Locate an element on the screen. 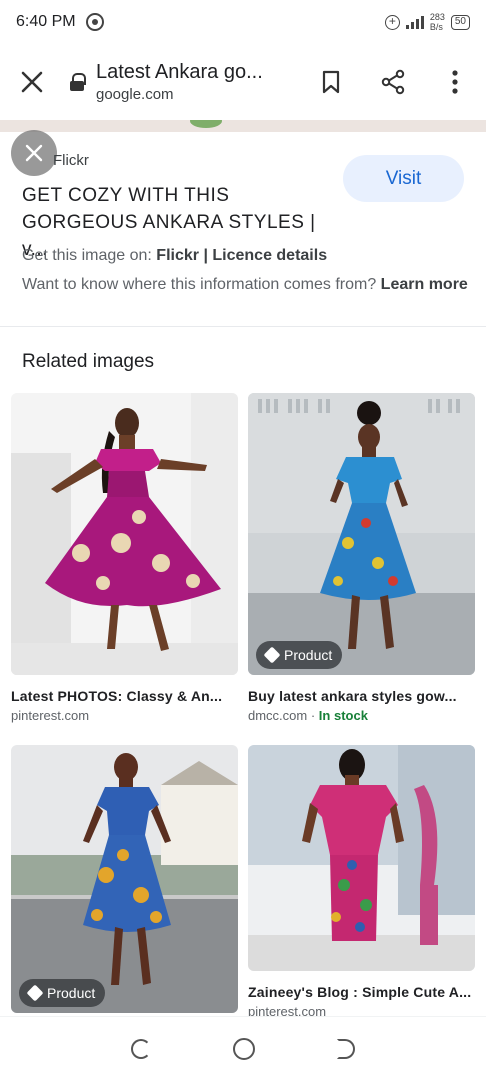 Image resolution: width=486 pixels, height=1080 pixels. browser-toolbar: Latest Ankara go... google.com is located at coordinates (243, 82).